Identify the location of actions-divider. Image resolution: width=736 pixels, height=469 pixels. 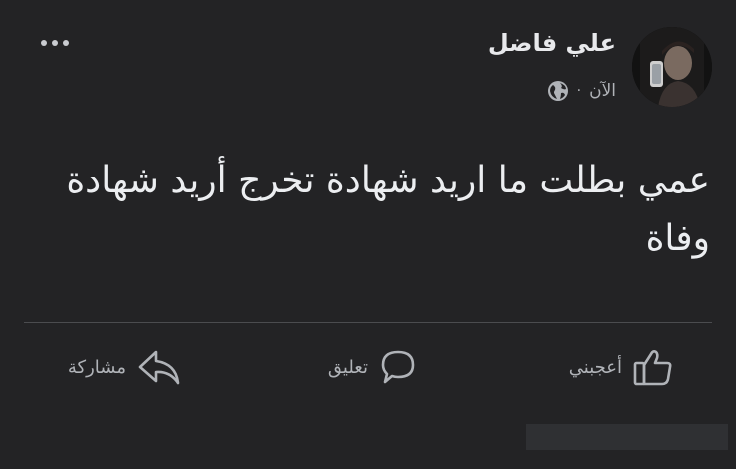
(368, 322).